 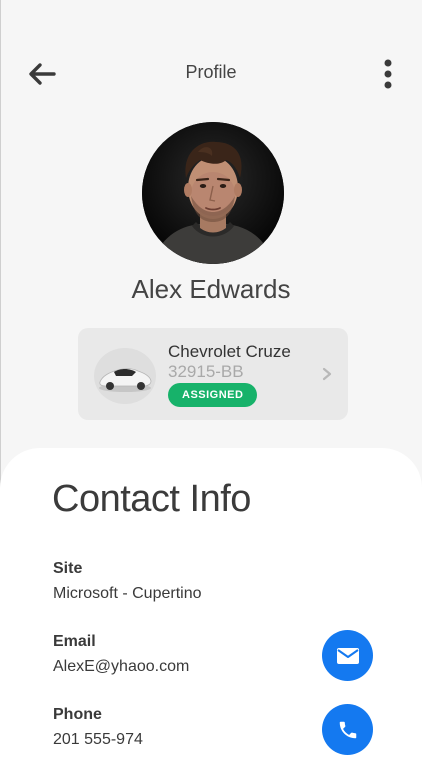 I want to click on status-badge: ASSIGNED, so click(x=213, y=395).